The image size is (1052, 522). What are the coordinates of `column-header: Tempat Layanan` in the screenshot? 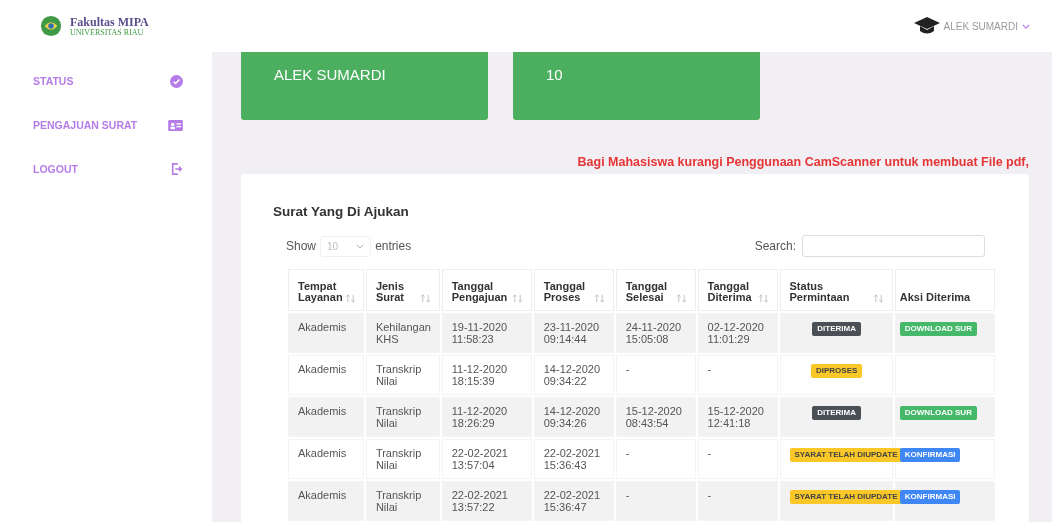 It's located at (326, 290).